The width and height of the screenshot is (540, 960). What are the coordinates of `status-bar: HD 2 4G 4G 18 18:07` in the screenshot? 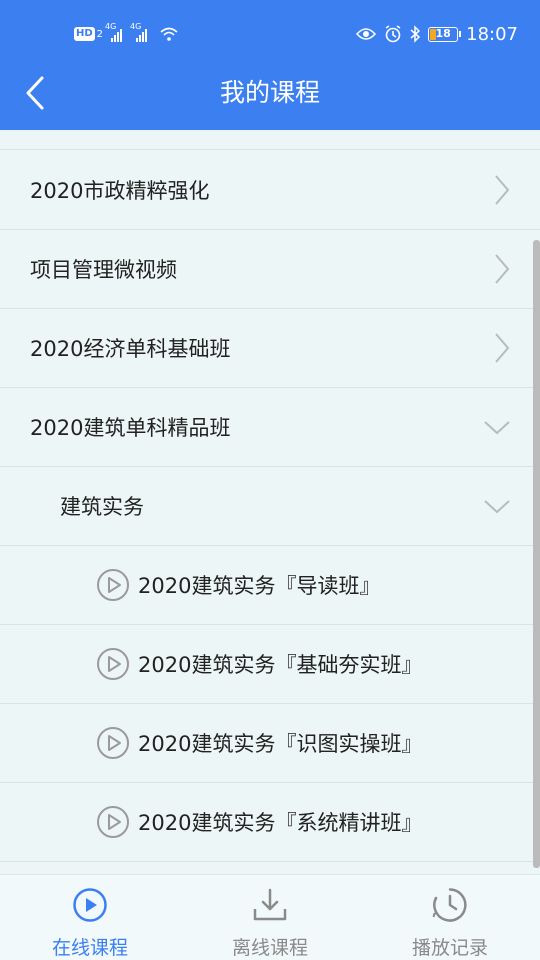 It's located at (270, 34).